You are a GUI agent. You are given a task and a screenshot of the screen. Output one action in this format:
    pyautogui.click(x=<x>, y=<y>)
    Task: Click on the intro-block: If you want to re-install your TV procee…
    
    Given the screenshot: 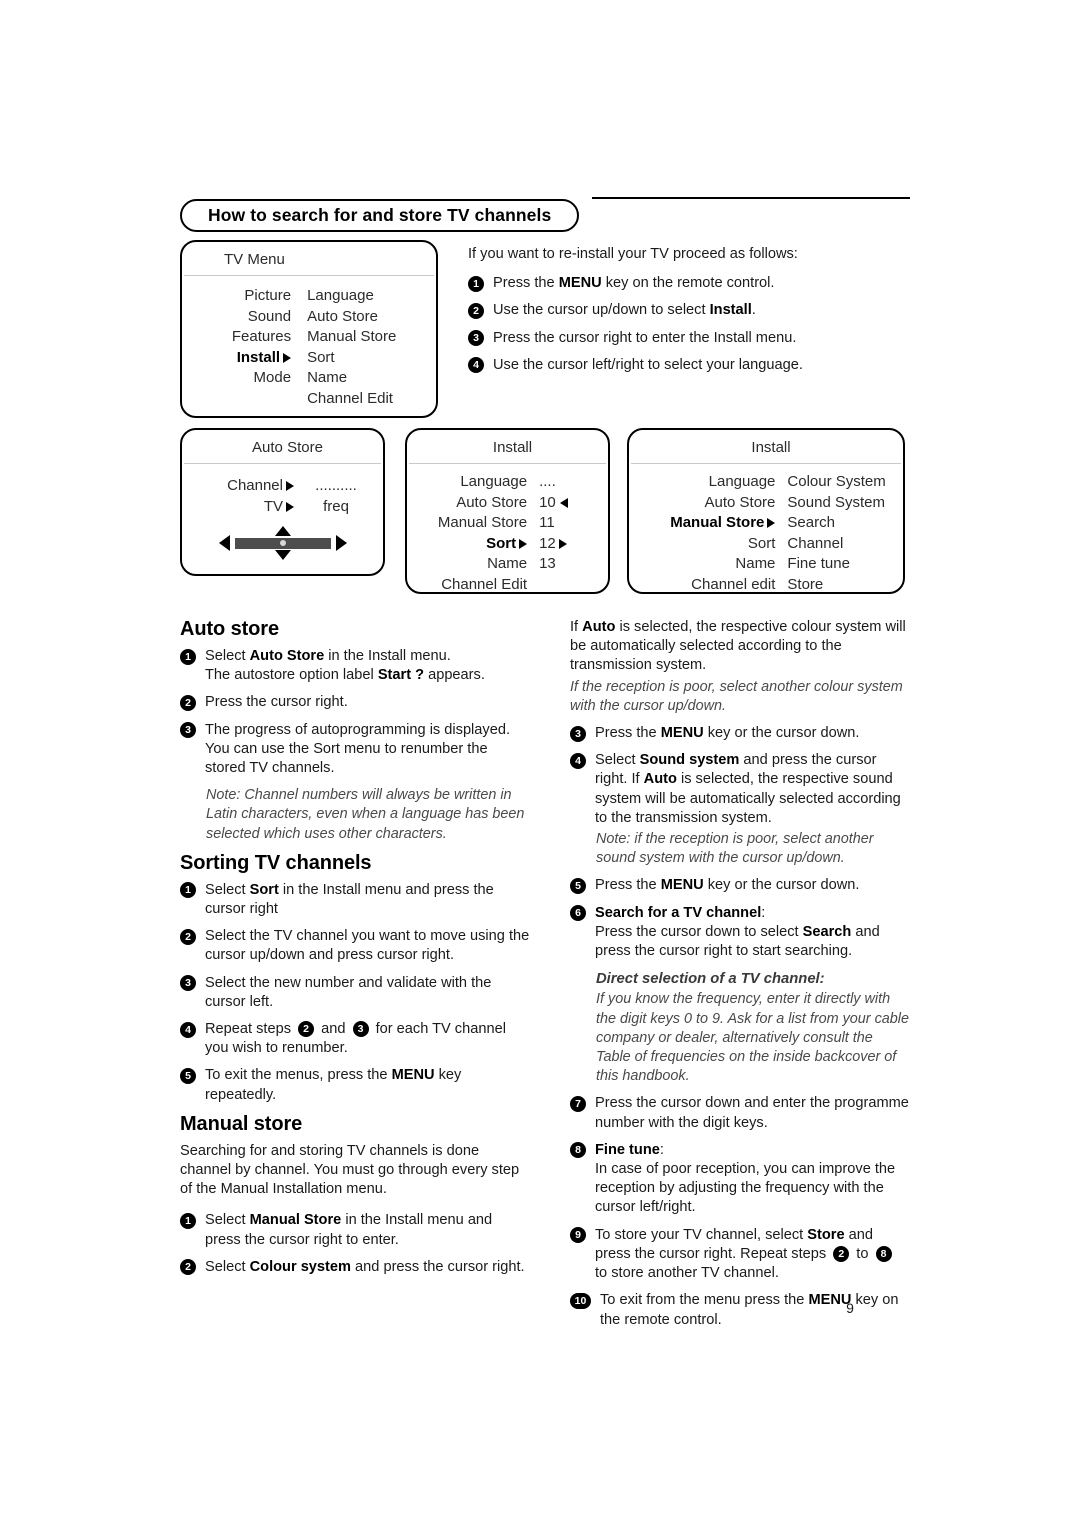 What is the action you would take?
    pyautogui.click(x=688, y=314)
    